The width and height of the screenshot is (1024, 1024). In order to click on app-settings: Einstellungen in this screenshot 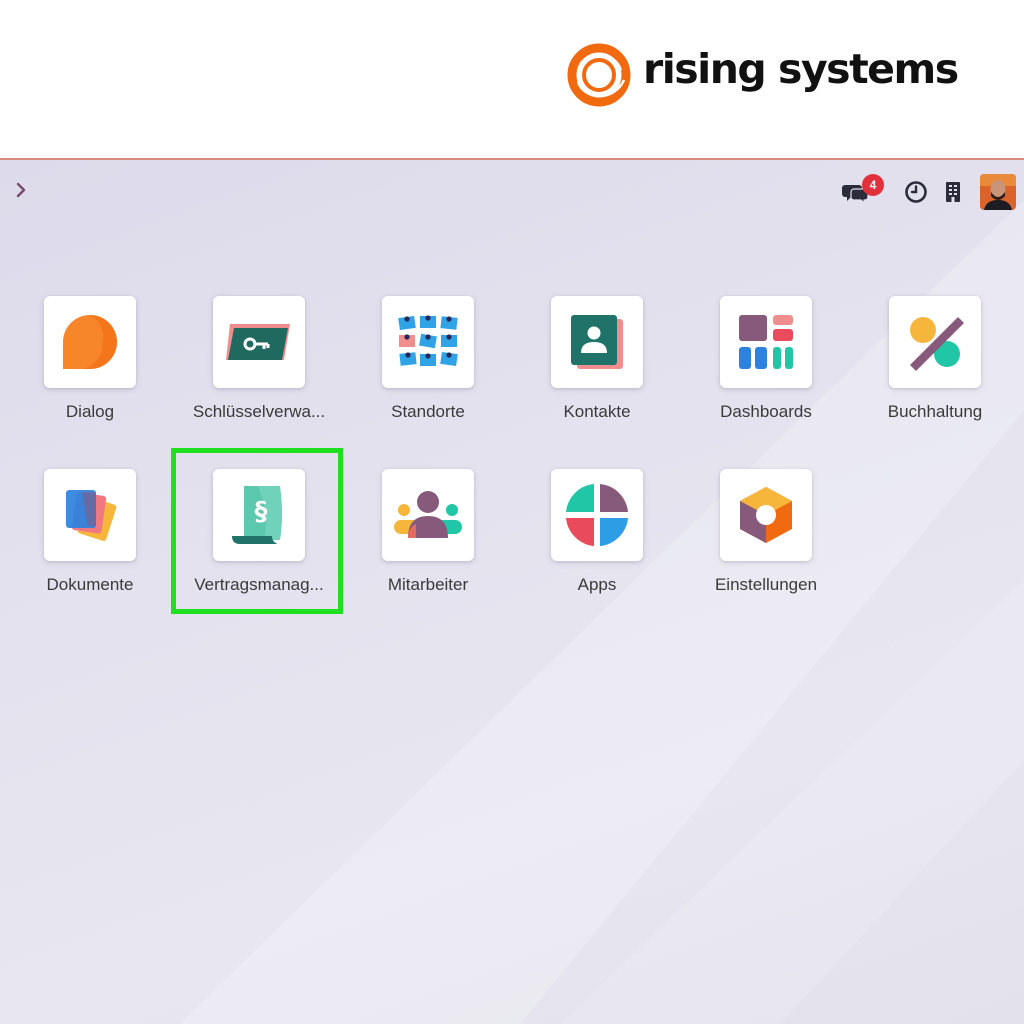, I will do `click(766, 539)`.